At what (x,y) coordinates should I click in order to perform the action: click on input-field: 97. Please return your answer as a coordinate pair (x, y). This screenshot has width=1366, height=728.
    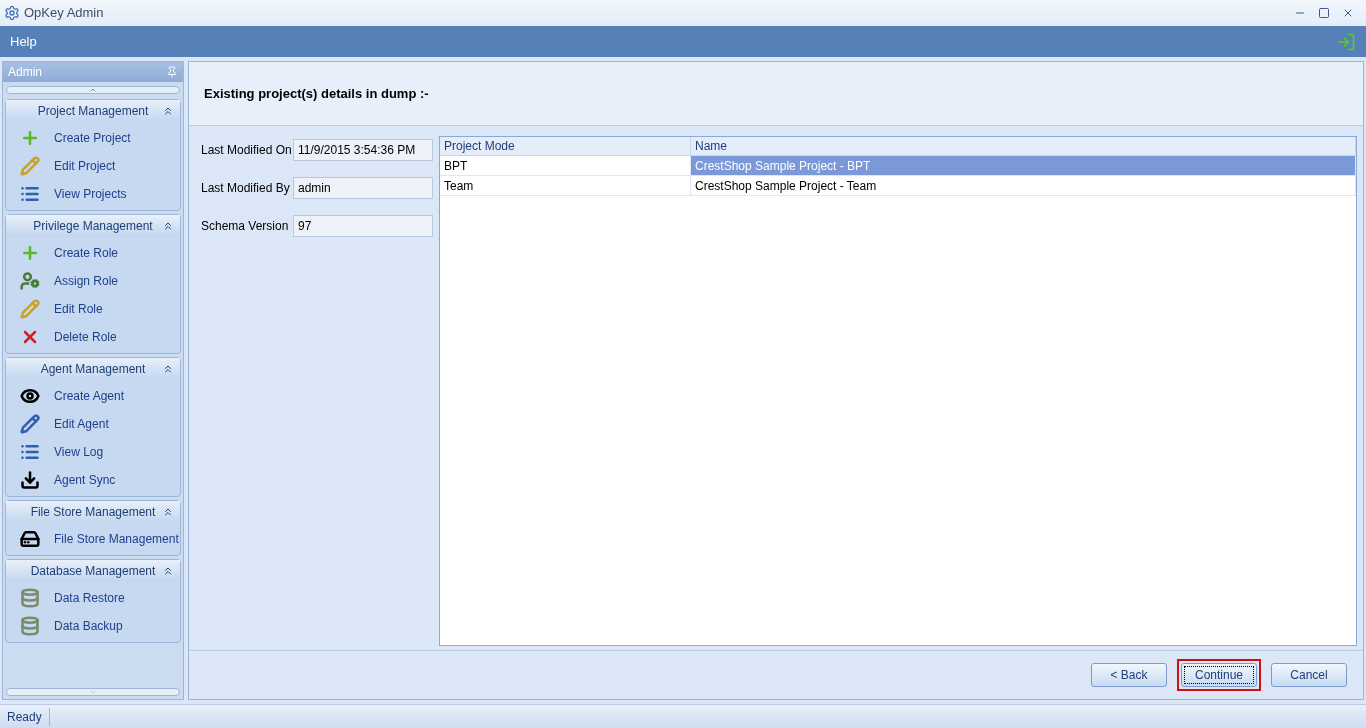
    Looking at the image, I should click on (363, 226).